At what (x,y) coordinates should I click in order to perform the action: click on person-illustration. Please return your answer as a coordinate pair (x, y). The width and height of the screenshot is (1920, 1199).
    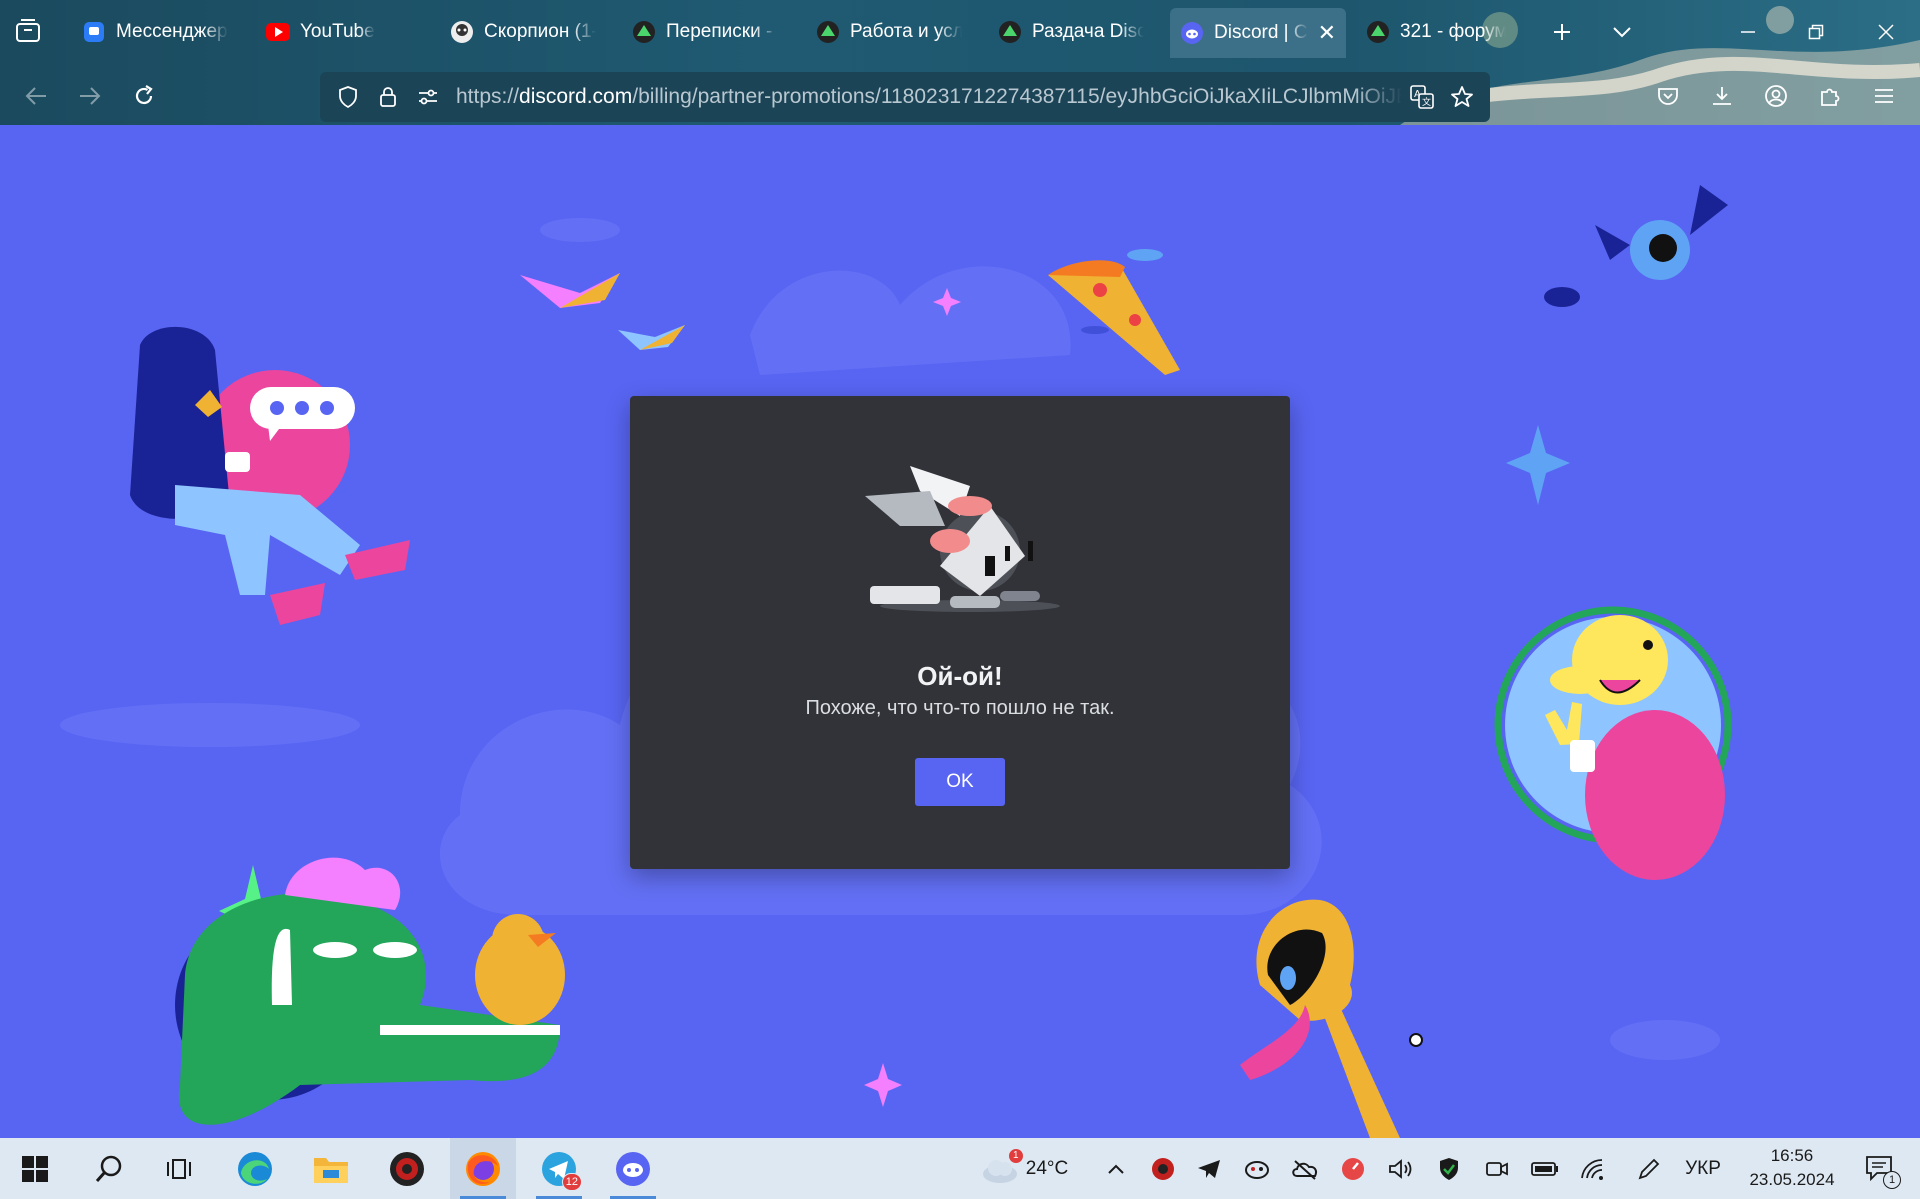
    Looking at the image, I should click on (270, 475).